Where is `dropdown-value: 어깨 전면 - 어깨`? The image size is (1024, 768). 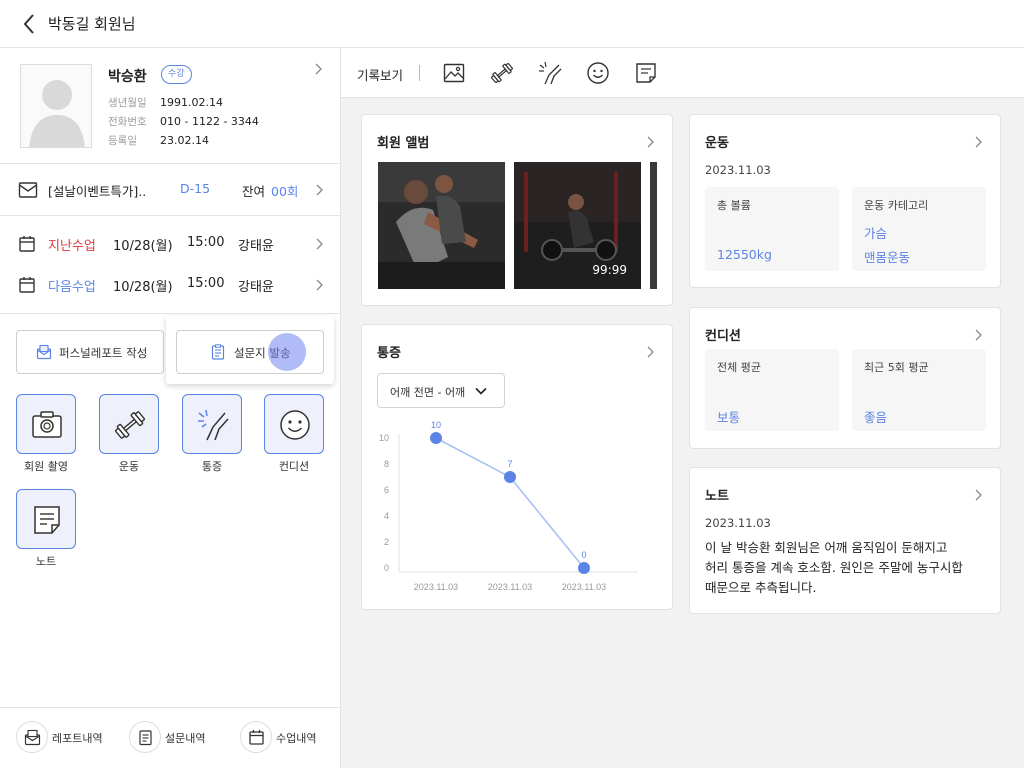 dropdown-value: 어깨 전면 - 어깨 is located at coordinates (428, 392).